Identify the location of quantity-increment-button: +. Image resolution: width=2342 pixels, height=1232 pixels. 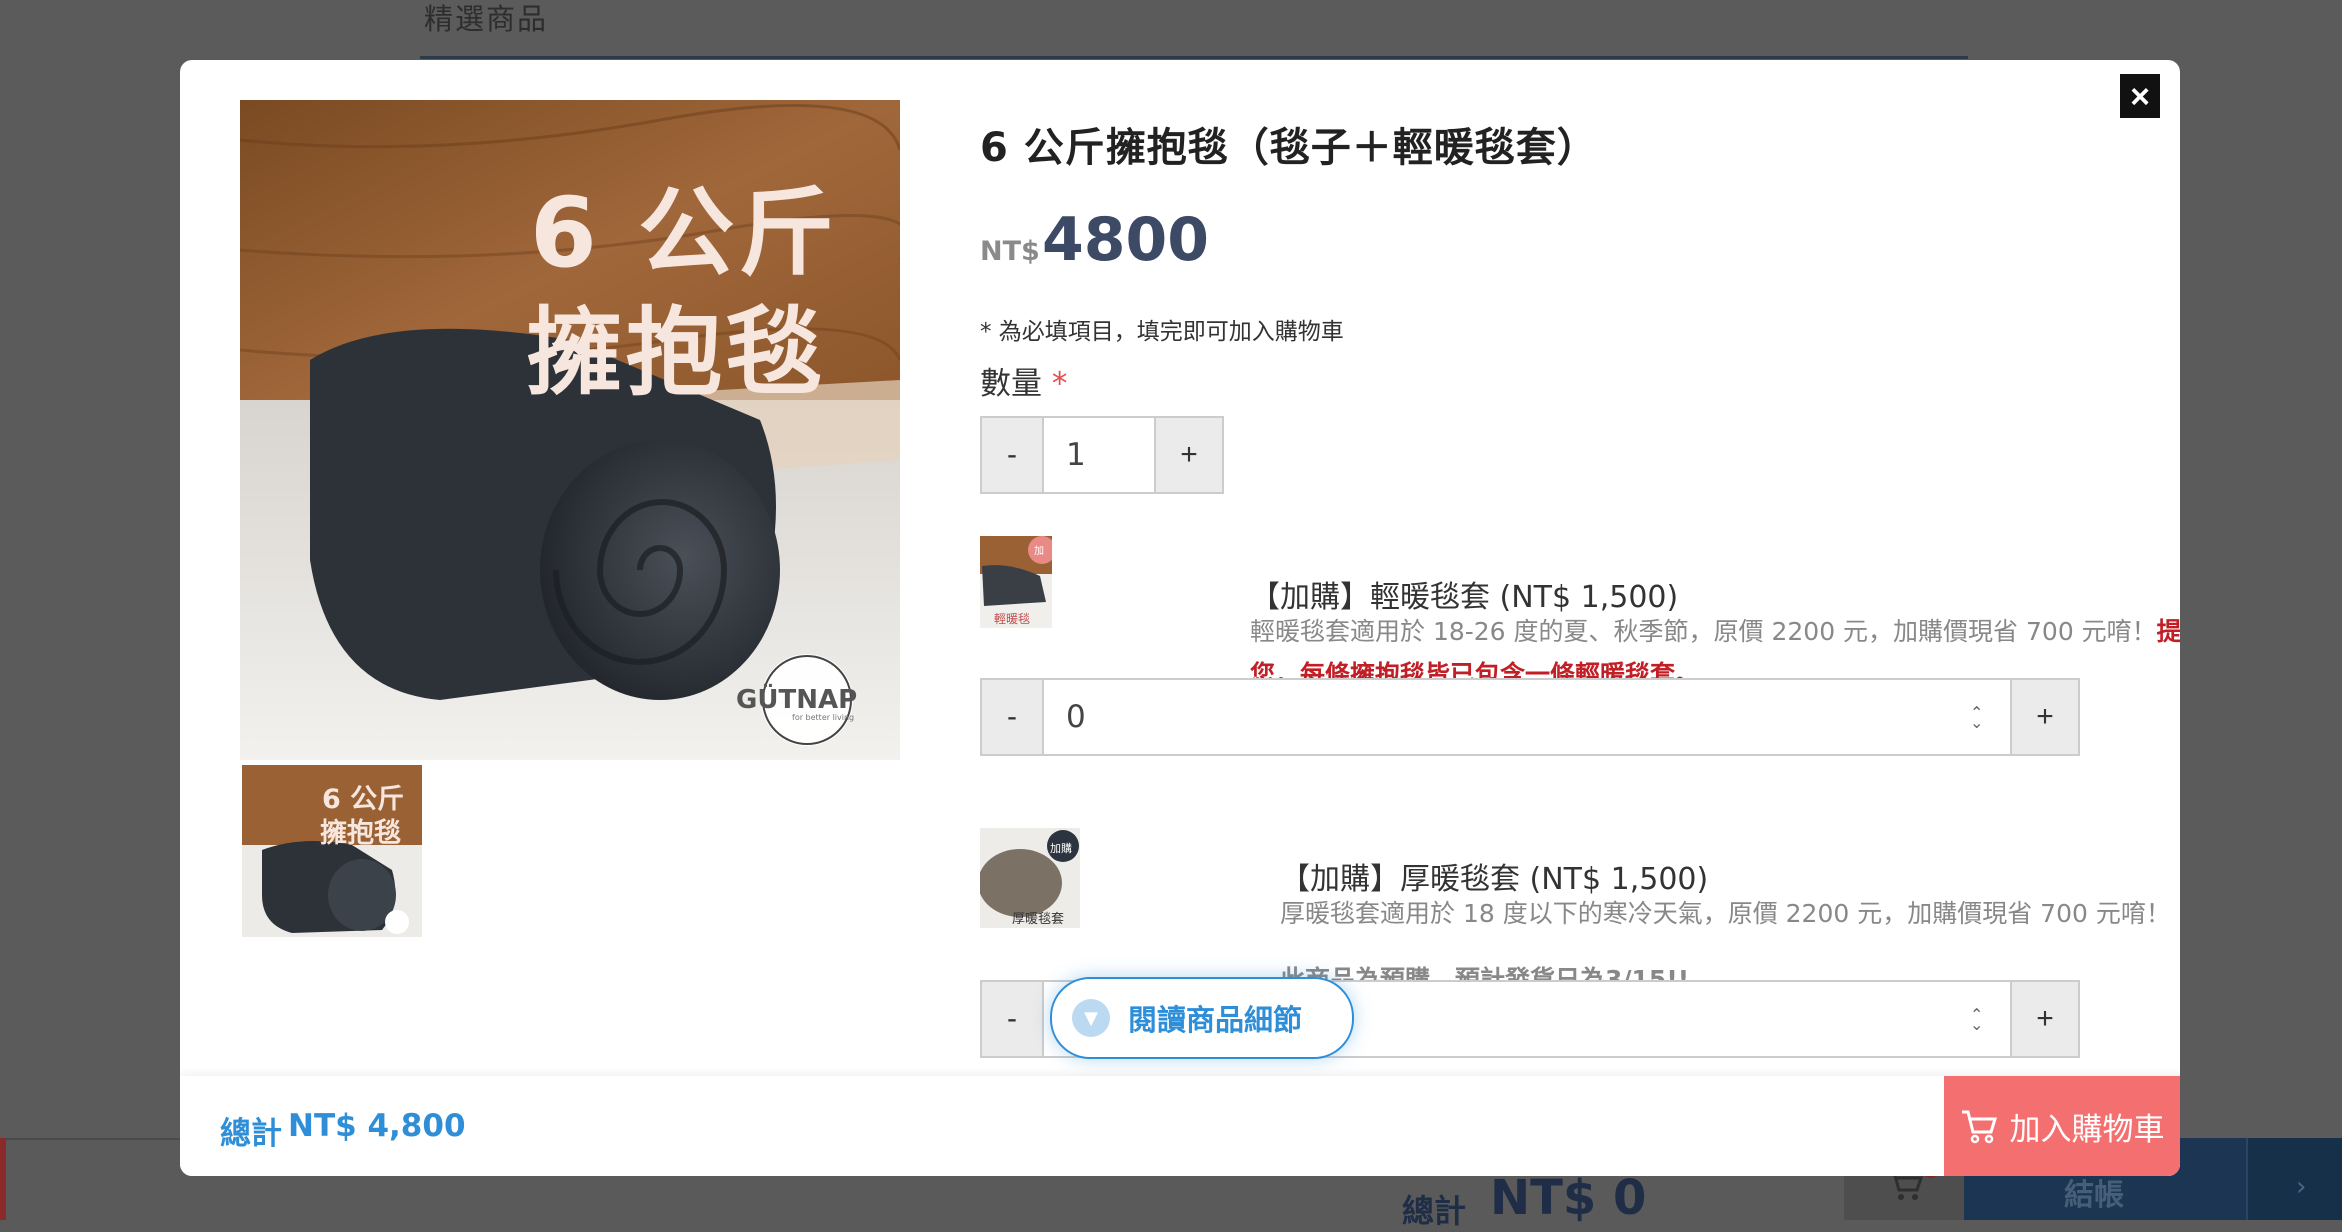
(1189, 455).